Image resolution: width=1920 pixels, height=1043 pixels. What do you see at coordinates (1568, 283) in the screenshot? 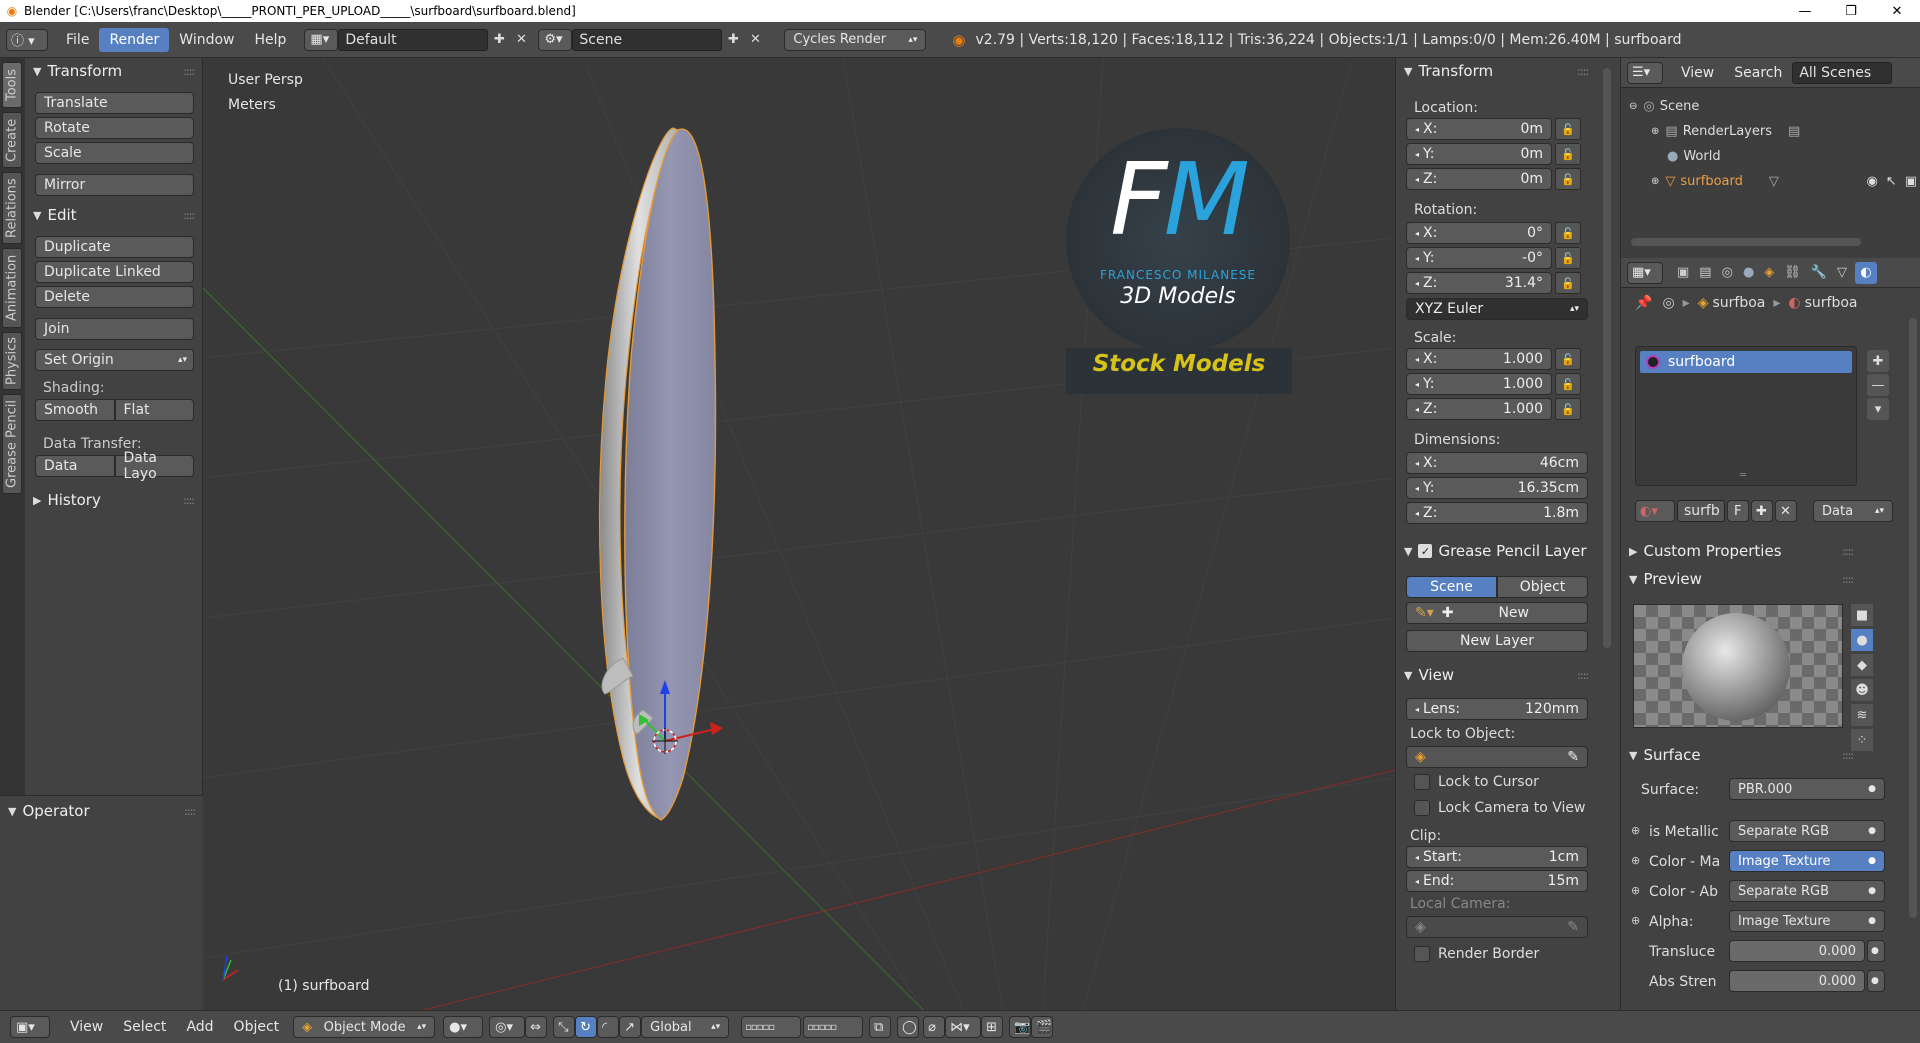
I see `rotation-z-lock-icon: 🔓` at bounding box center [1568, 283].